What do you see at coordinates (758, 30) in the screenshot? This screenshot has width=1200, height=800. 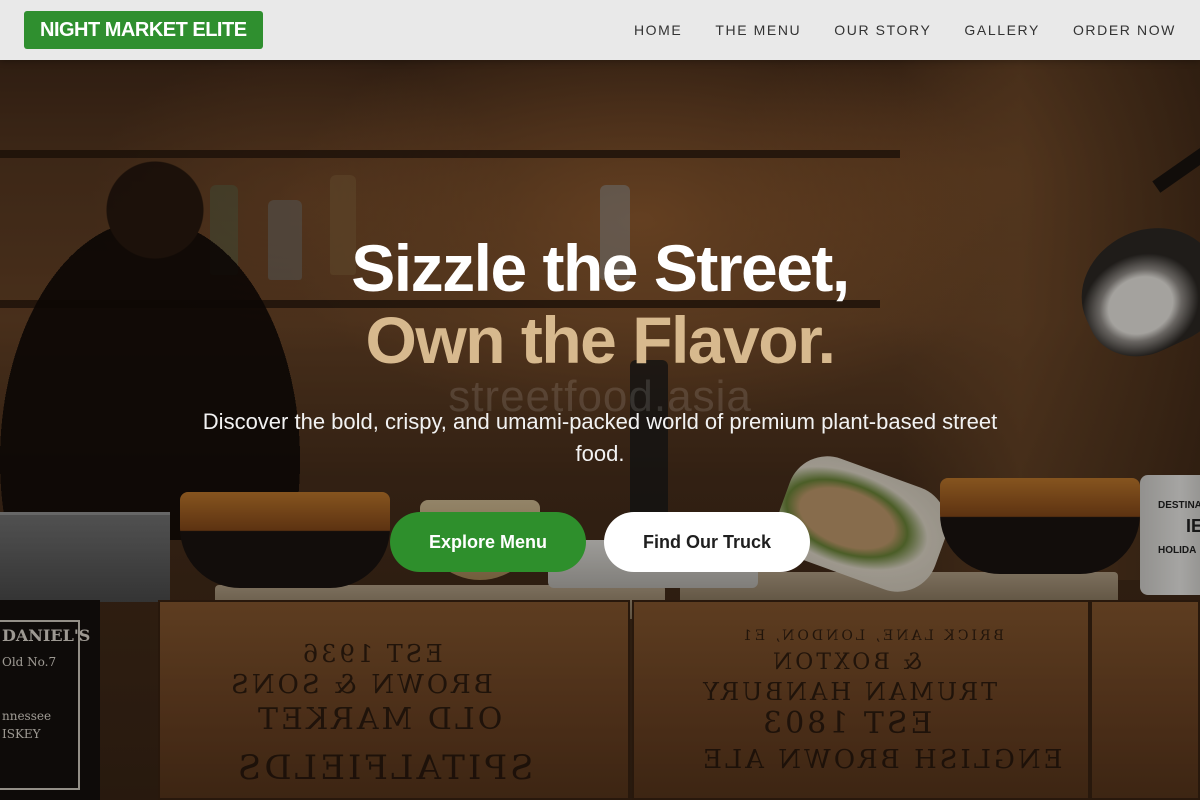 I see `nav-link-menu: THE MENU` at bounding box center [758, 30].